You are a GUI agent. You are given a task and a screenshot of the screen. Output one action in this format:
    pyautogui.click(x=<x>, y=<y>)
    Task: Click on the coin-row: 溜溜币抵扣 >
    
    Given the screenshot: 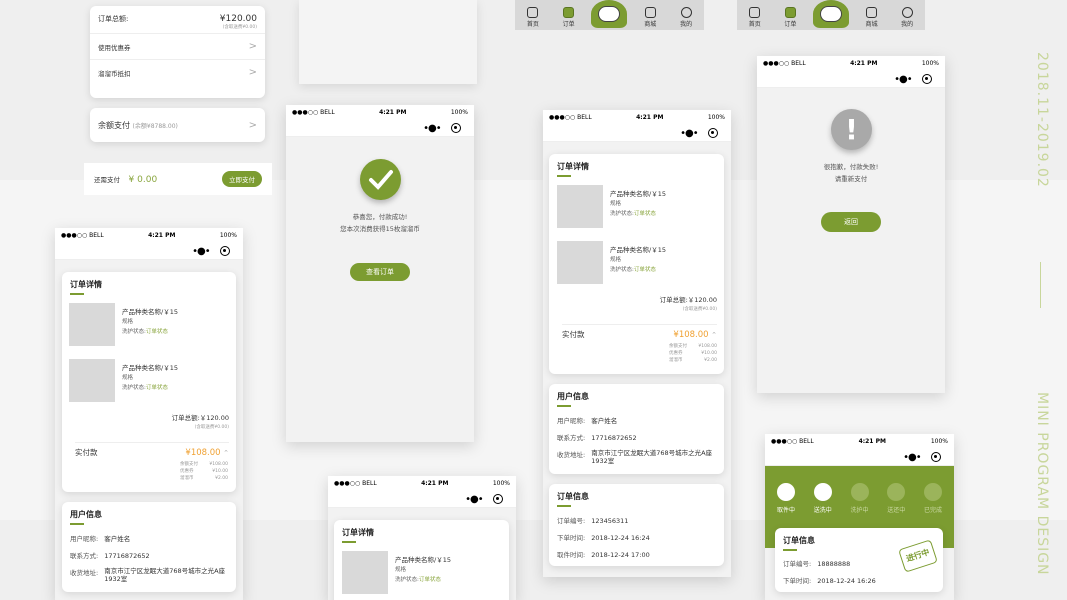 What is the action you would take?
    pyautogui.click(x=177, y=72)
    